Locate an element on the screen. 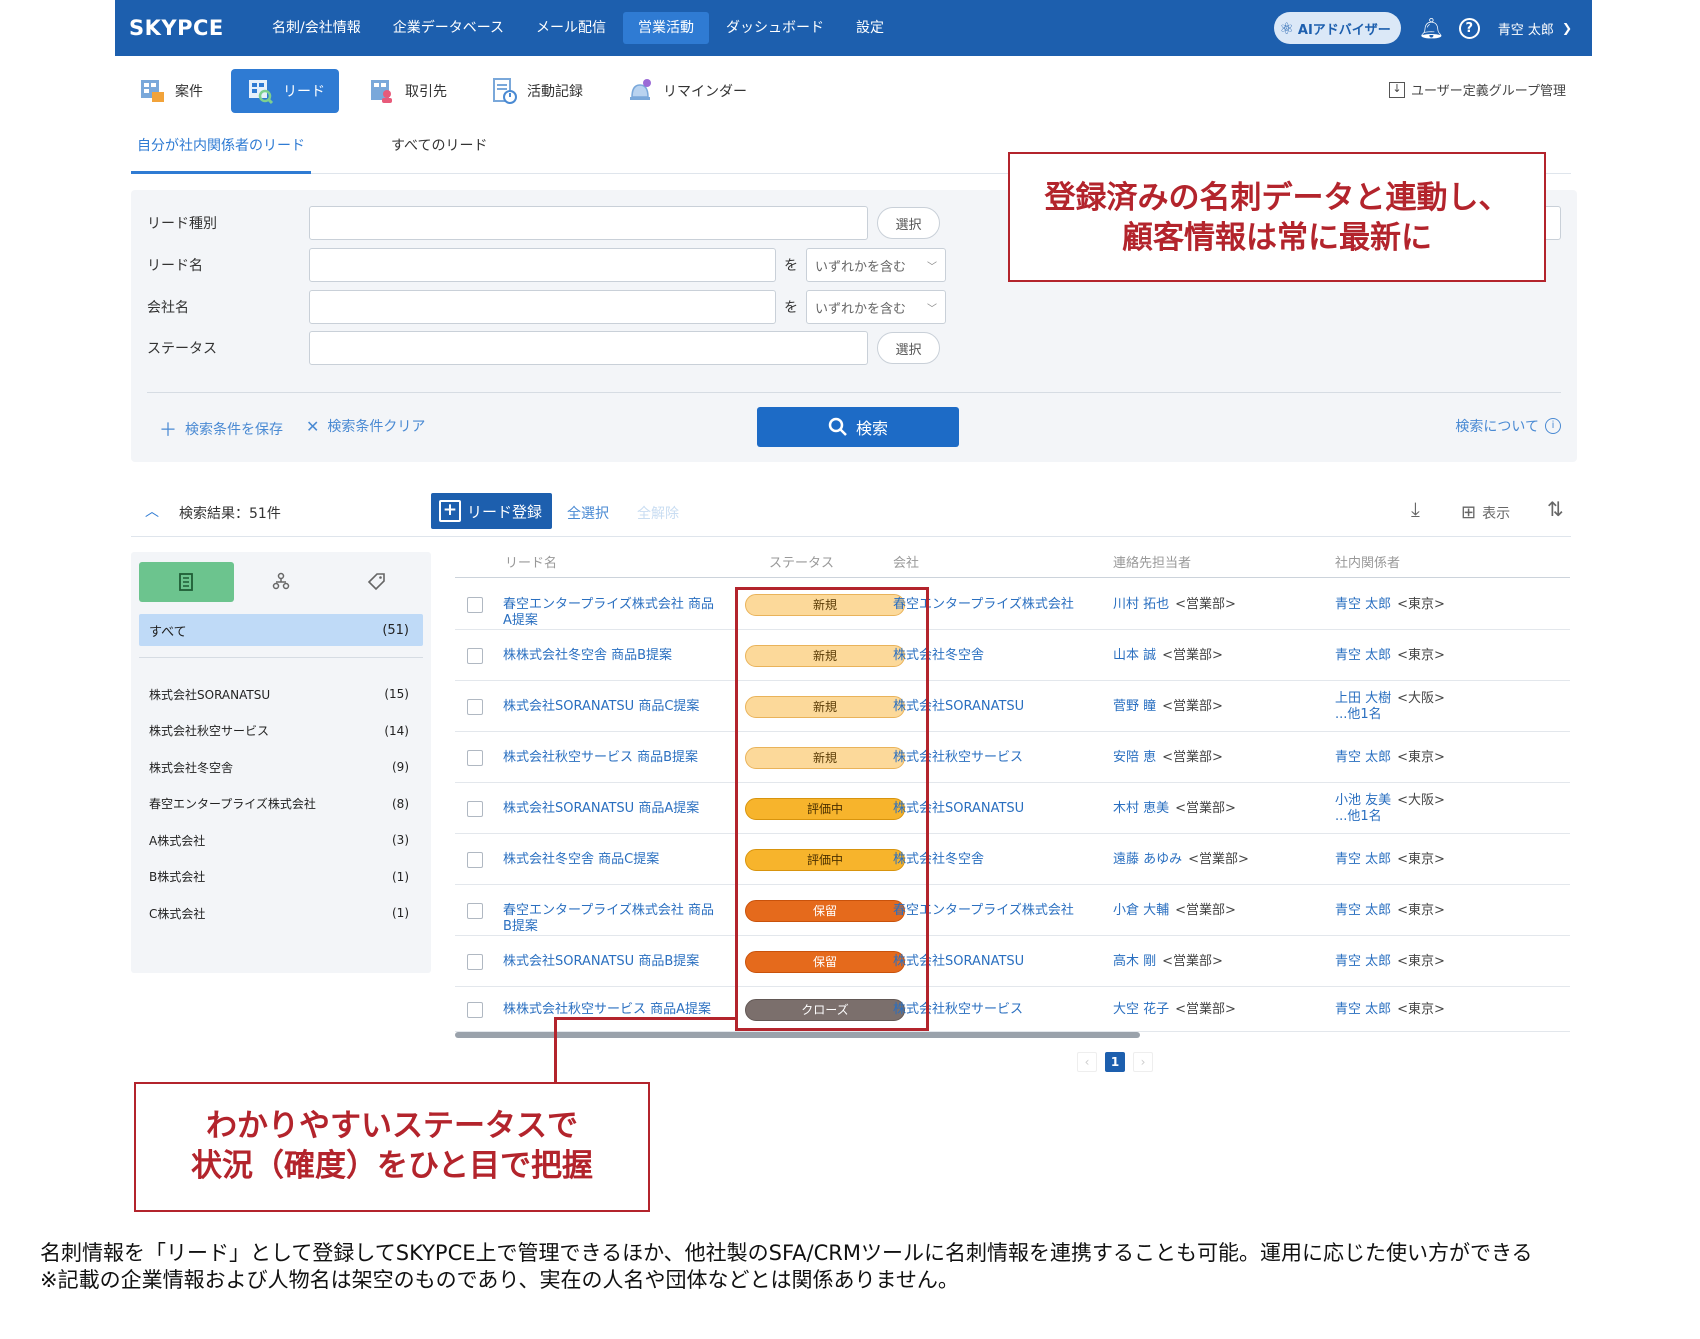  lead-name-link: 株式会社SORANATSU 商品C提案 is located at coordinates (609, 707).